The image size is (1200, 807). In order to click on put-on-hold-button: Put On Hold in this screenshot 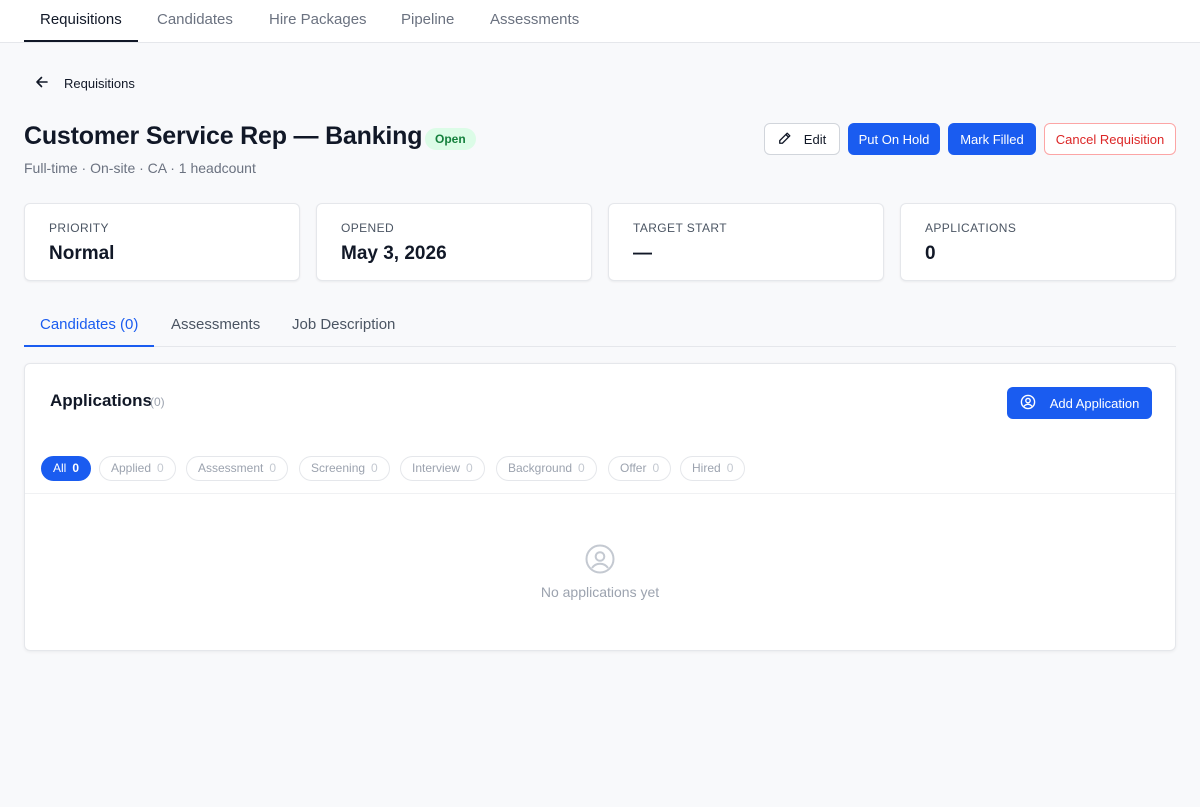, I will do `click(894, 139)`.